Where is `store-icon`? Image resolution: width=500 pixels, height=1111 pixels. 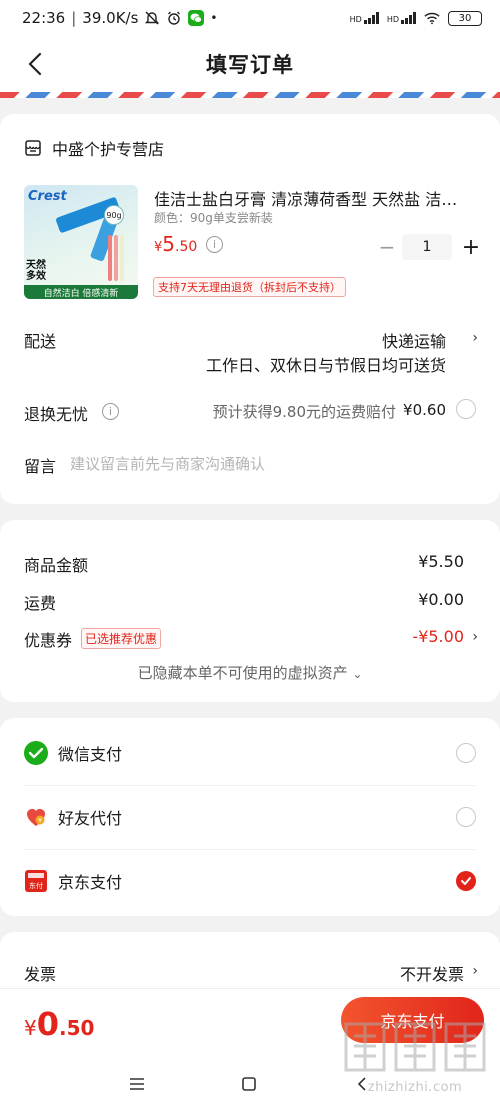
store-icon is located at coordinates (33, 148).